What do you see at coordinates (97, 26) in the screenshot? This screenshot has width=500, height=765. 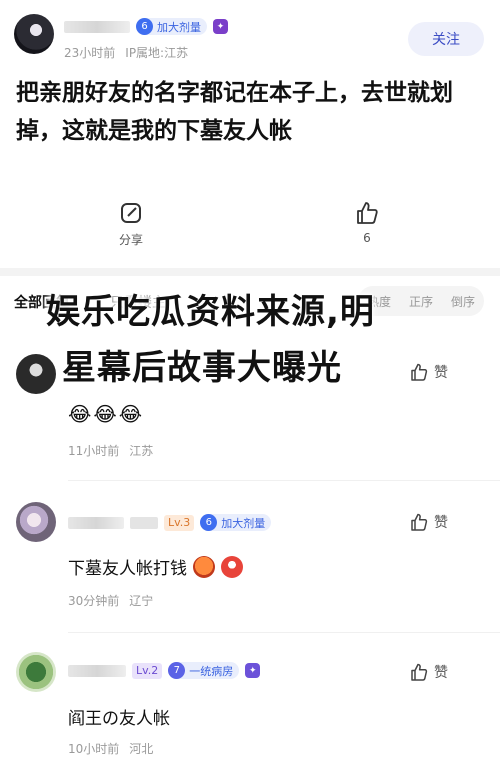 I see `poster-name-blurred` at bounding box center [97, 26].